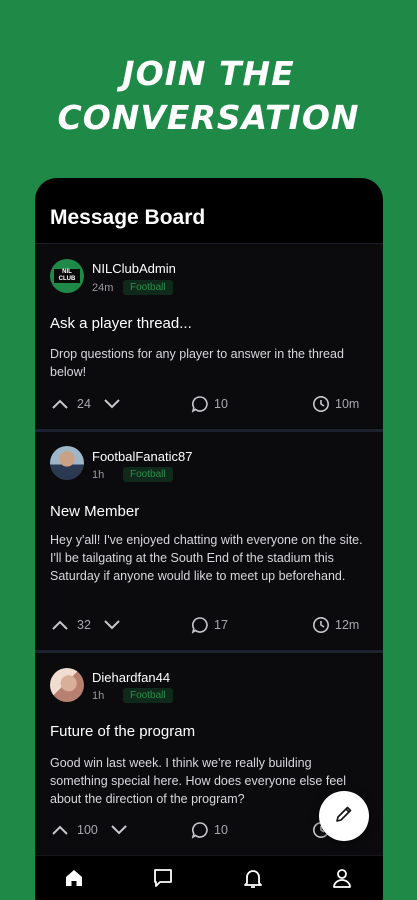 The height and width of the screenshot is (900, 417). I want to click on bell-icon, so click(253, 880).